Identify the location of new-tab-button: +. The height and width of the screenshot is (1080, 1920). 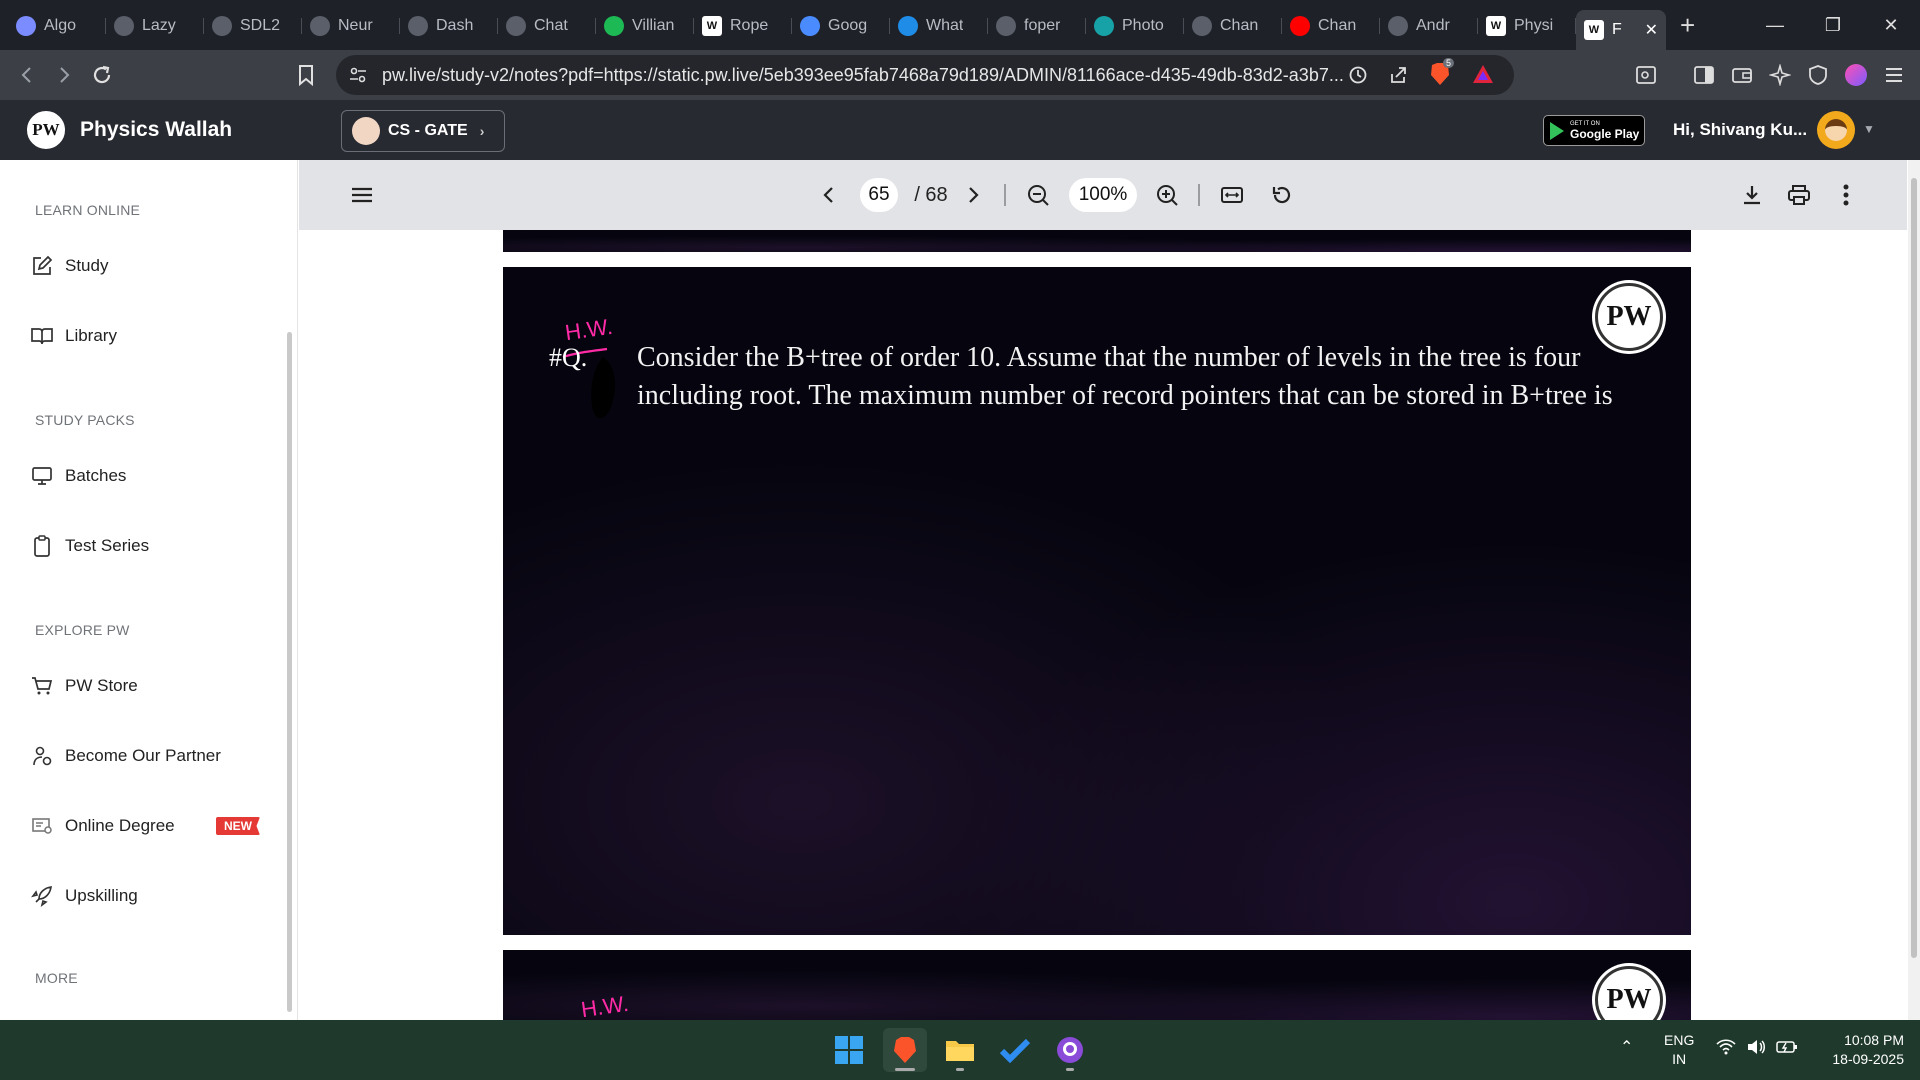
(1695, 25).